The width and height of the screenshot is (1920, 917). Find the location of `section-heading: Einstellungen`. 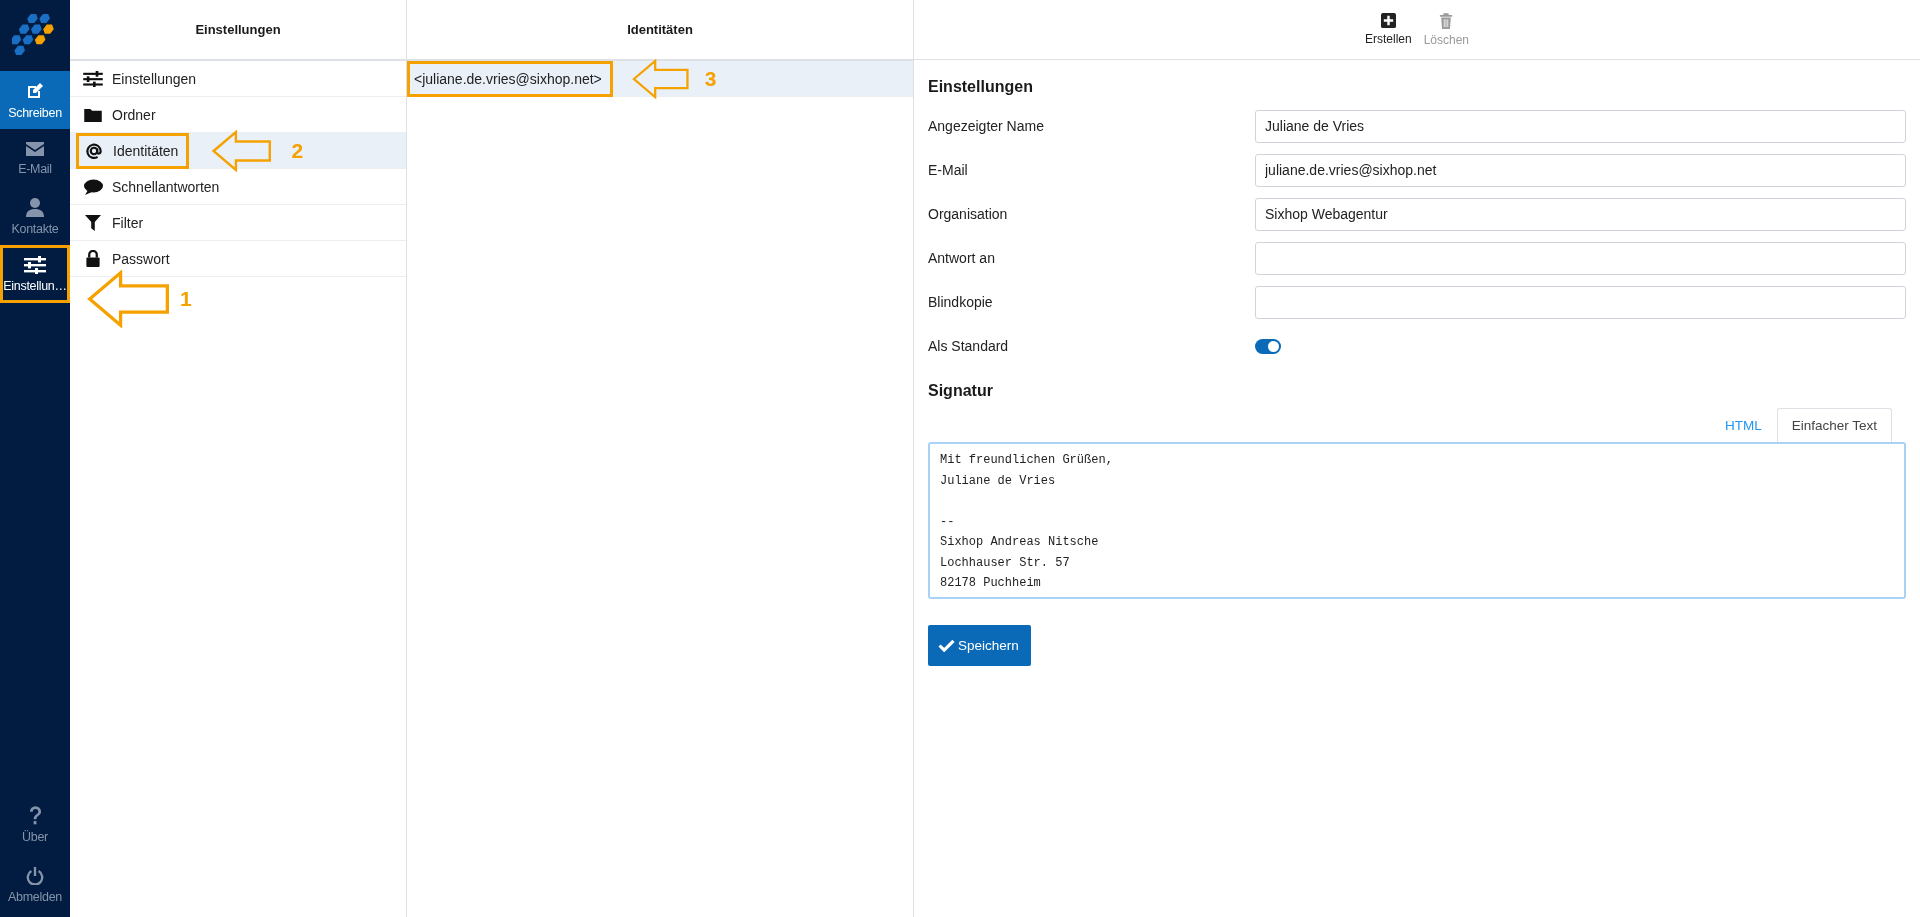

section-heading: Einstellungen is located at coordinates (981, 87).